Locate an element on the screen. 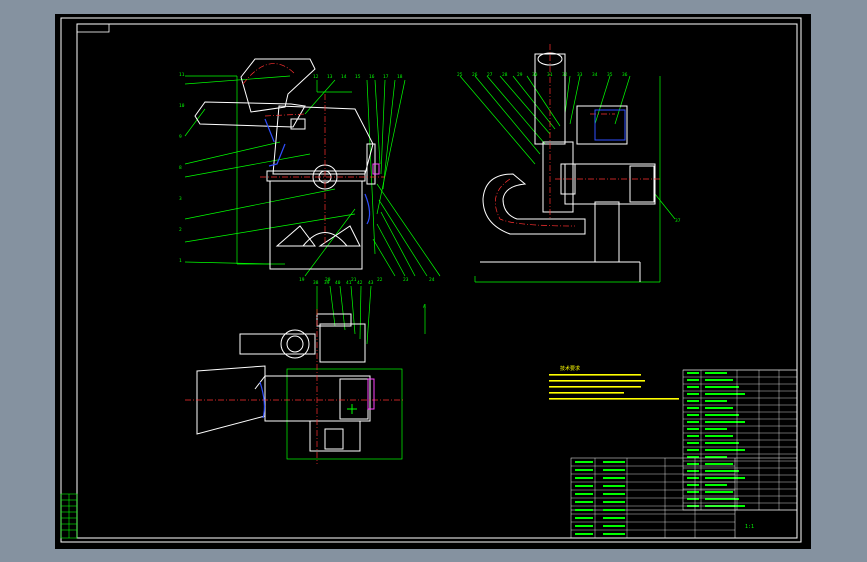  side-view-bottom-label: 21 is located at coordinates (354, 280).